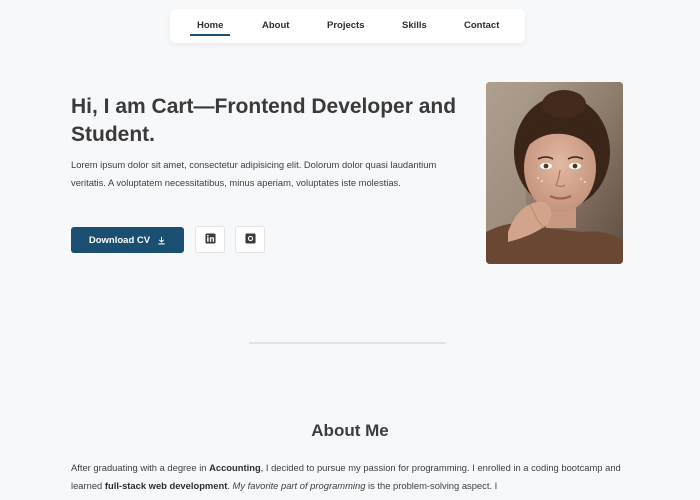 Image resolution: width=700 pixels, height=500 pixels. What do you see at coordinates (481, 25) in the screenshot?
I see `nav-contact: Contact` at bounding box center [481, 25].